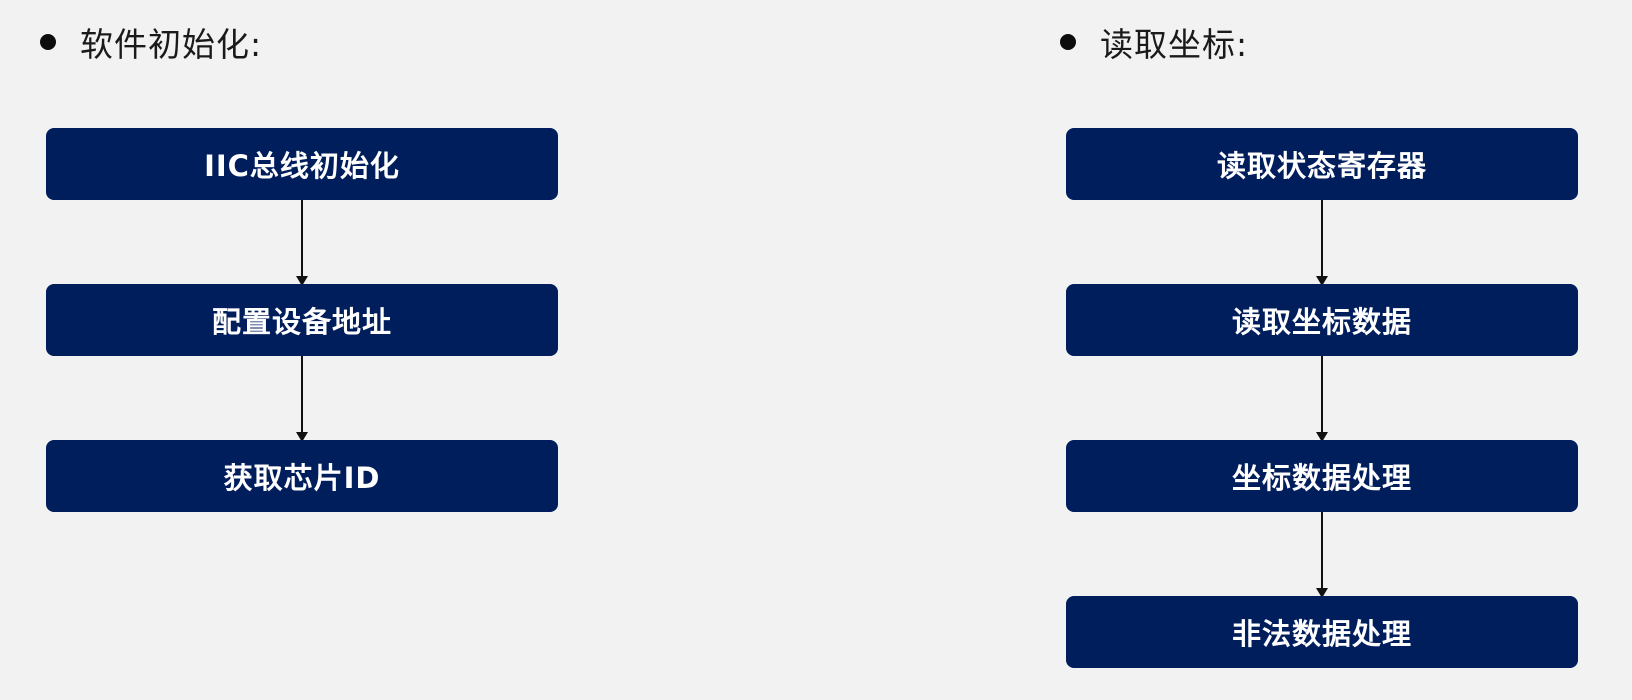 Image resolution: width=1632 pixels, height=700 pixels. I want to click on step-label: 坐标数据处理, so click(1321, 478).